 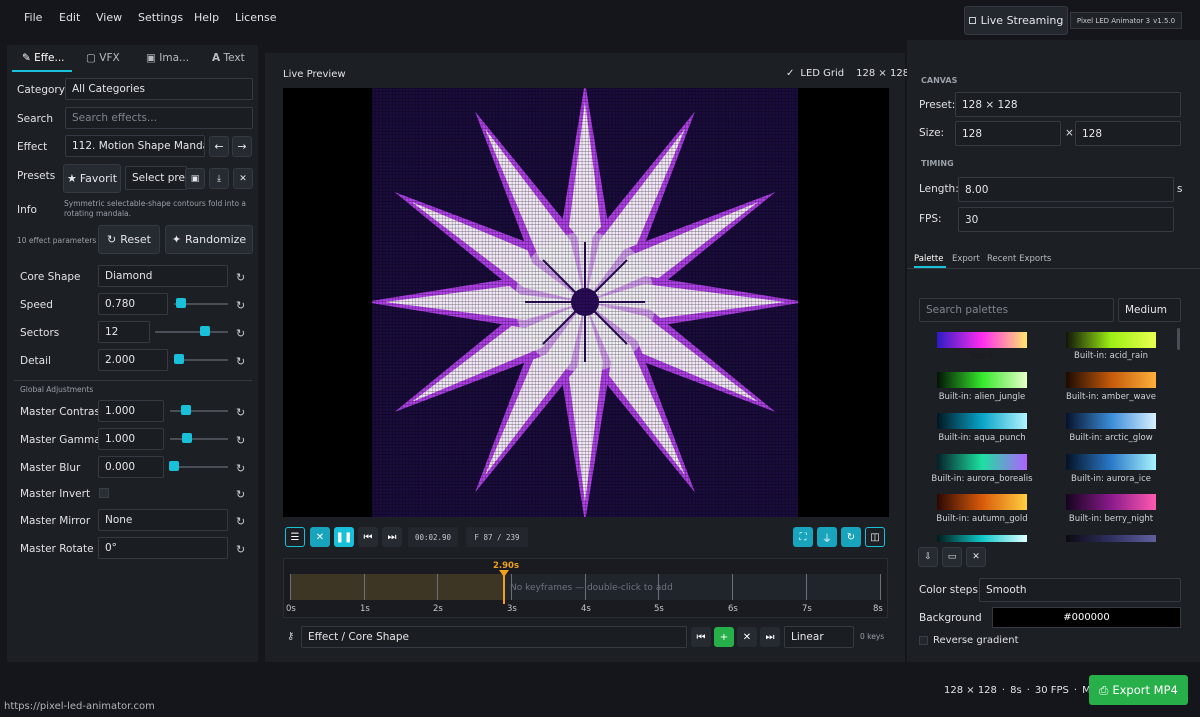 What do you see at coordinates (159, 89) in the screenshot?
I see `category-select: All Categories` at bounding box center [159, 89].